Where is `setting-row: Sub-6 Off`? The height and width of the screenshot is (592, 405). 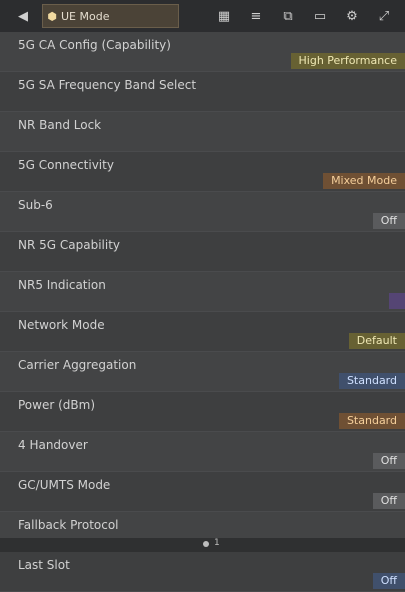
setting-row: Sub-6 Off is located at coordinates (202, 212).